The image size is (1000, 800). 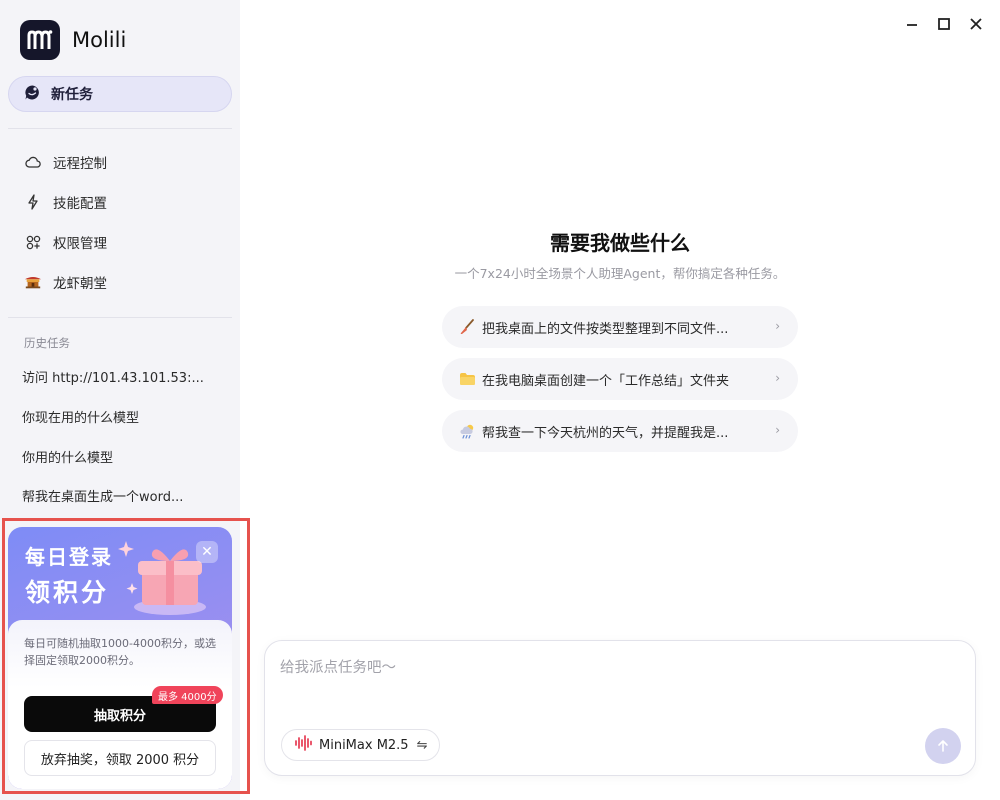 What do you see at coordinates (69, 557) in the screenshot?
I see `promo-title-line1: 每日登录` at bounding box center [69, 557].